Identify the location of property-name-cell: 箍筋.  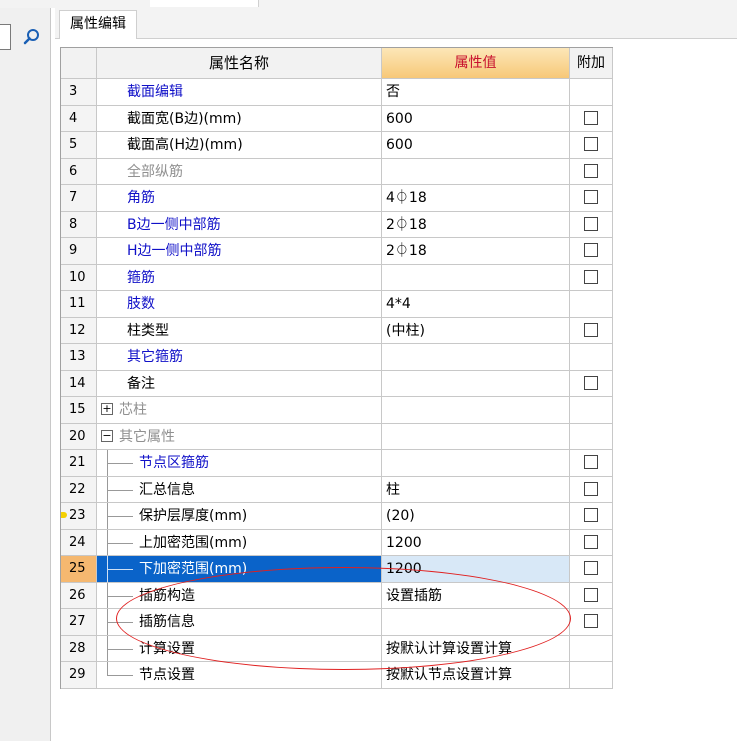
(239, 277).